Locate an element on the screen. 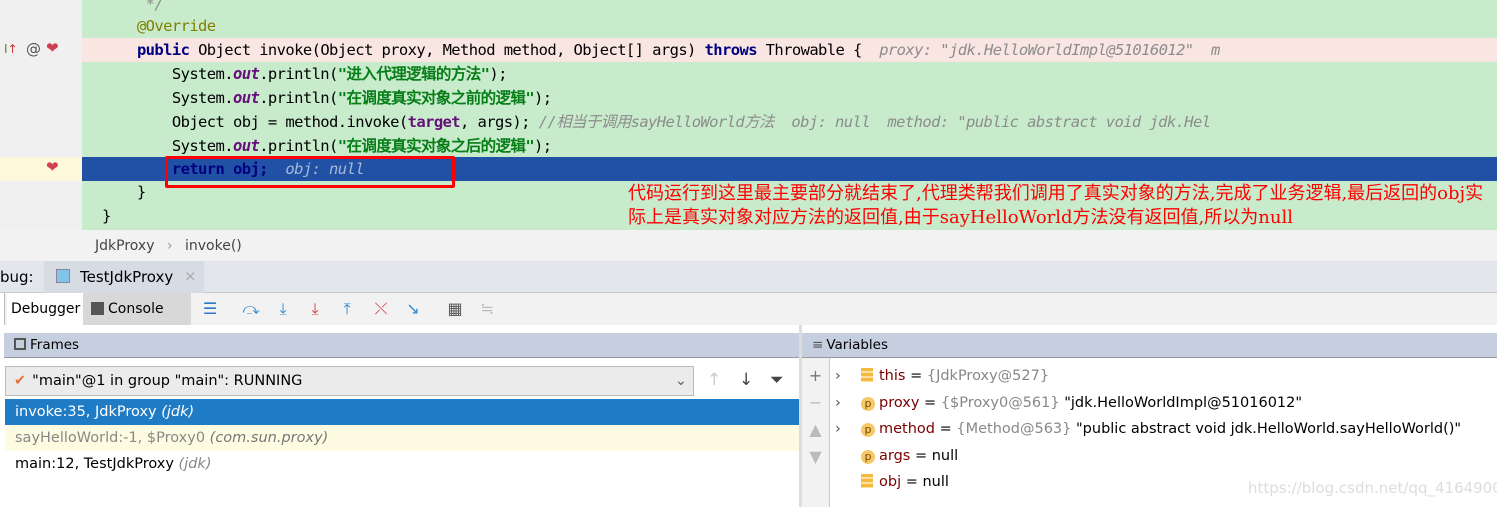  variable-type: {Method@563} is located at coordinates (1014, 429).